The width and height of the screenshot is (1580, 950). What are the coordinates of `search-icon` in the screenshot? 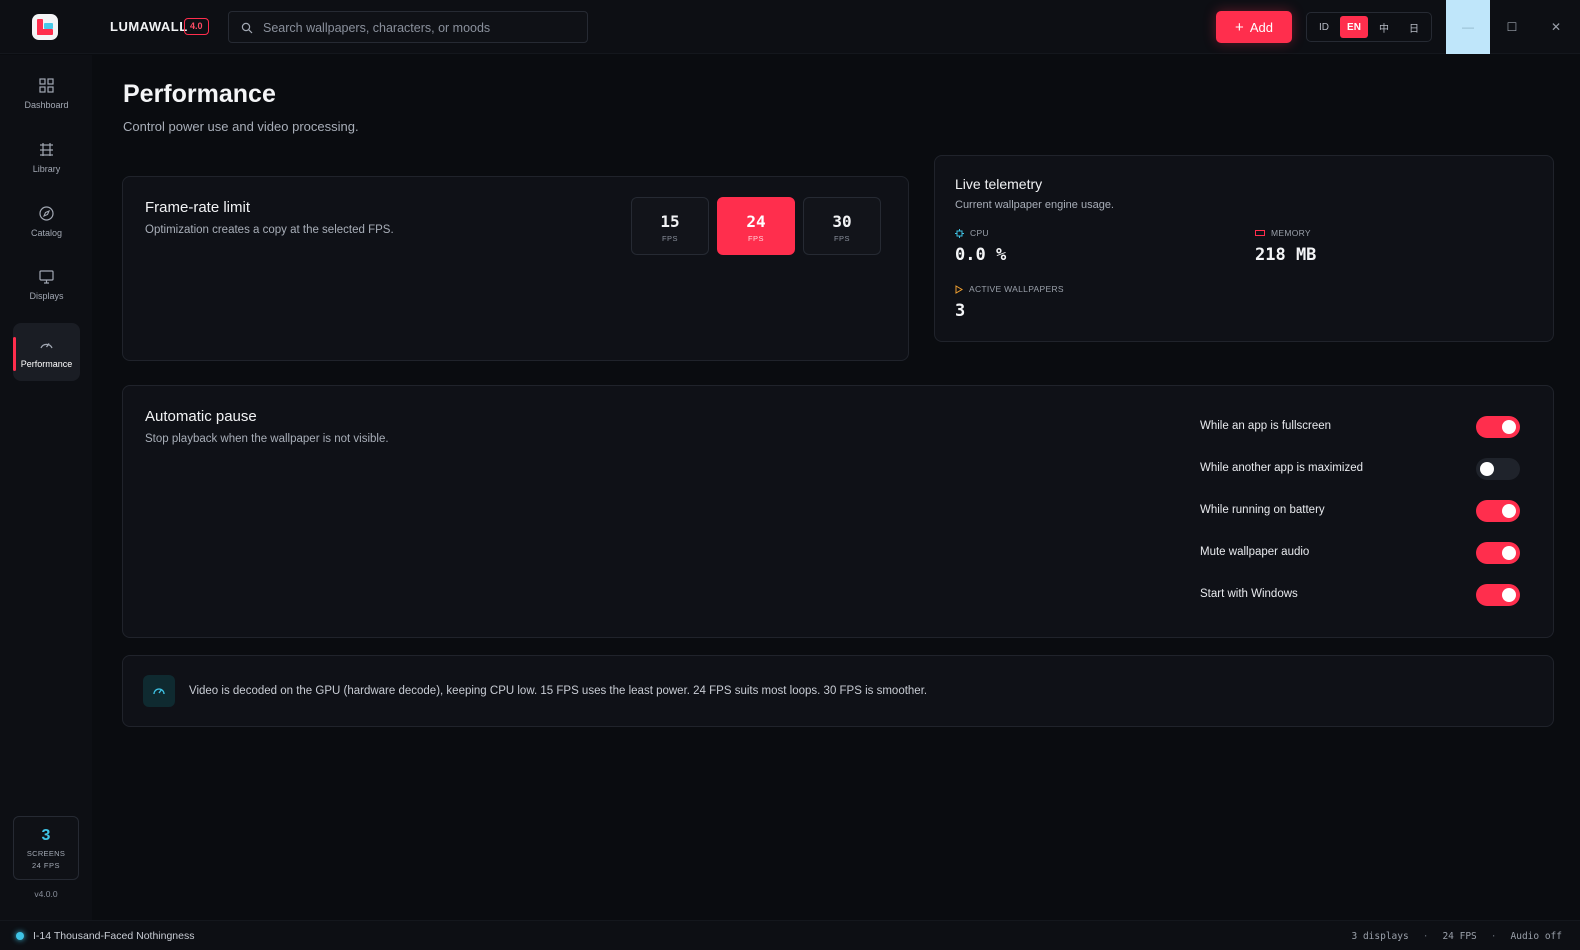 It's located at (247, 28).